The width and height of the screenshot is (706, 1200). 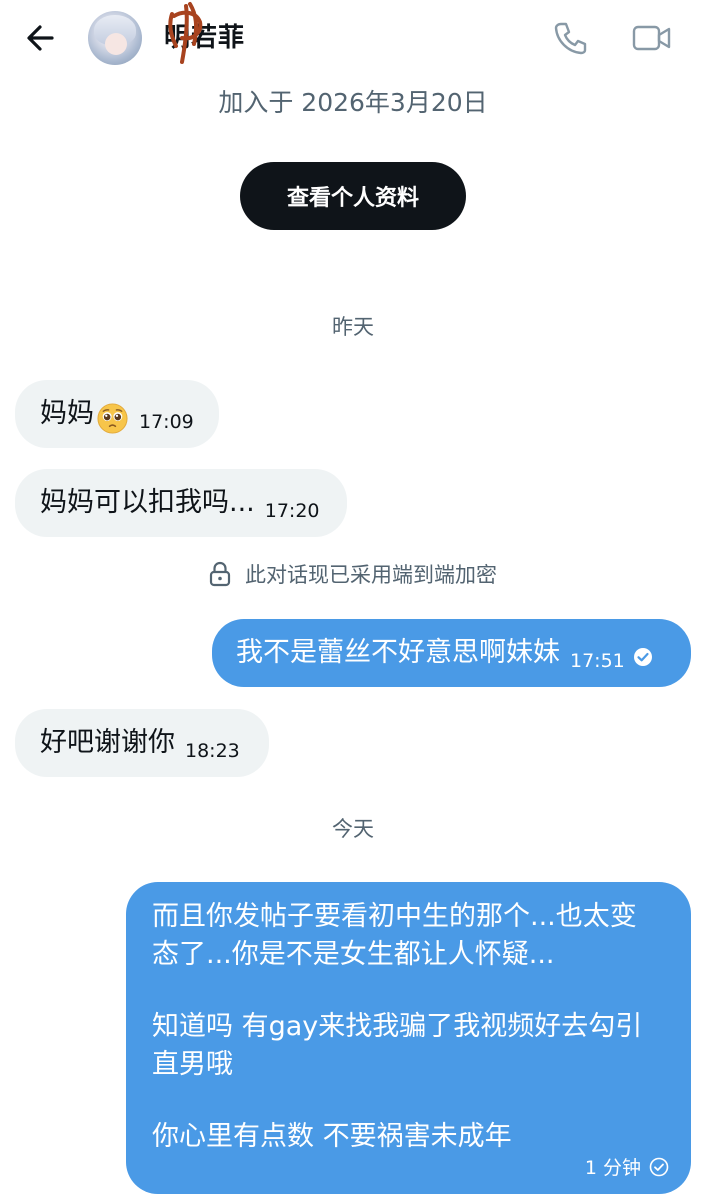 What do you see at coordinates (659, 1166) in the screenshot?
I see `sent-check-icon` at bounding box center [659, 1166].